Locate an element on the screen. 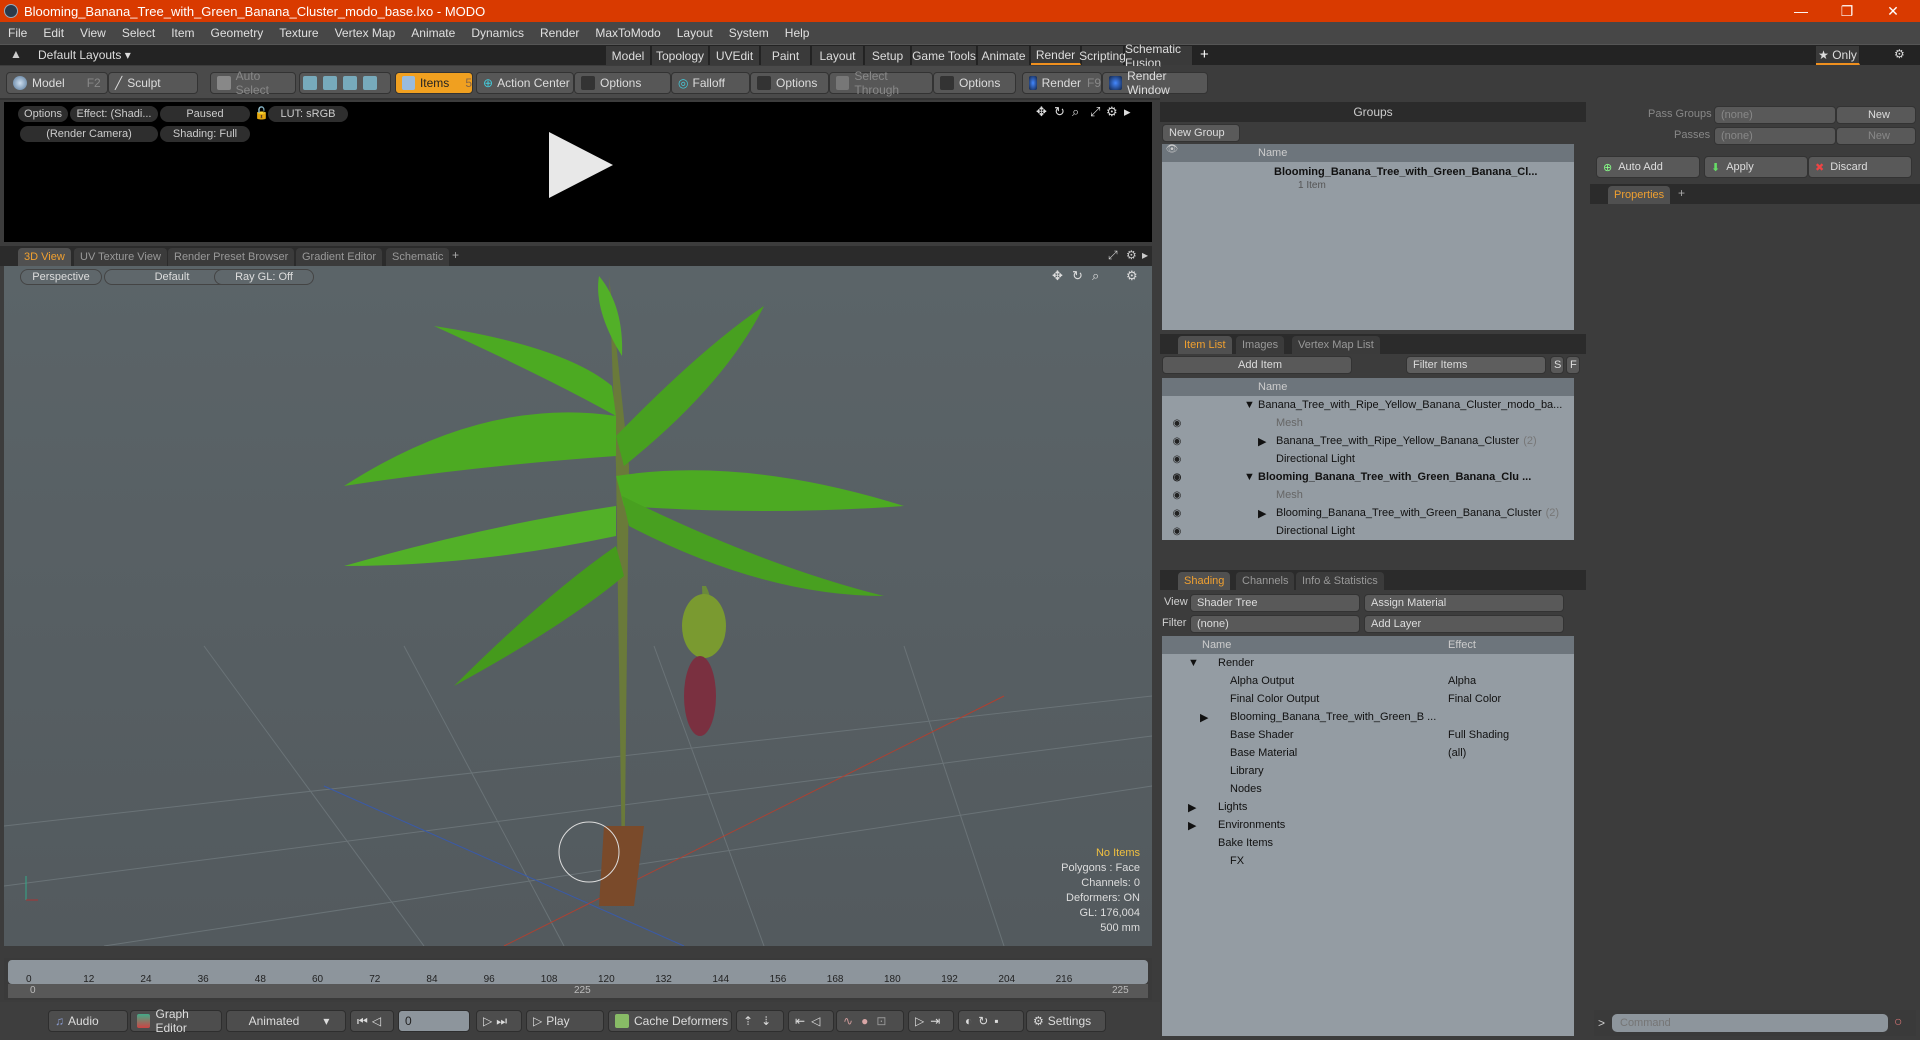  layout-tab-scripting: Scripting is located at coordinates (1102, 55).